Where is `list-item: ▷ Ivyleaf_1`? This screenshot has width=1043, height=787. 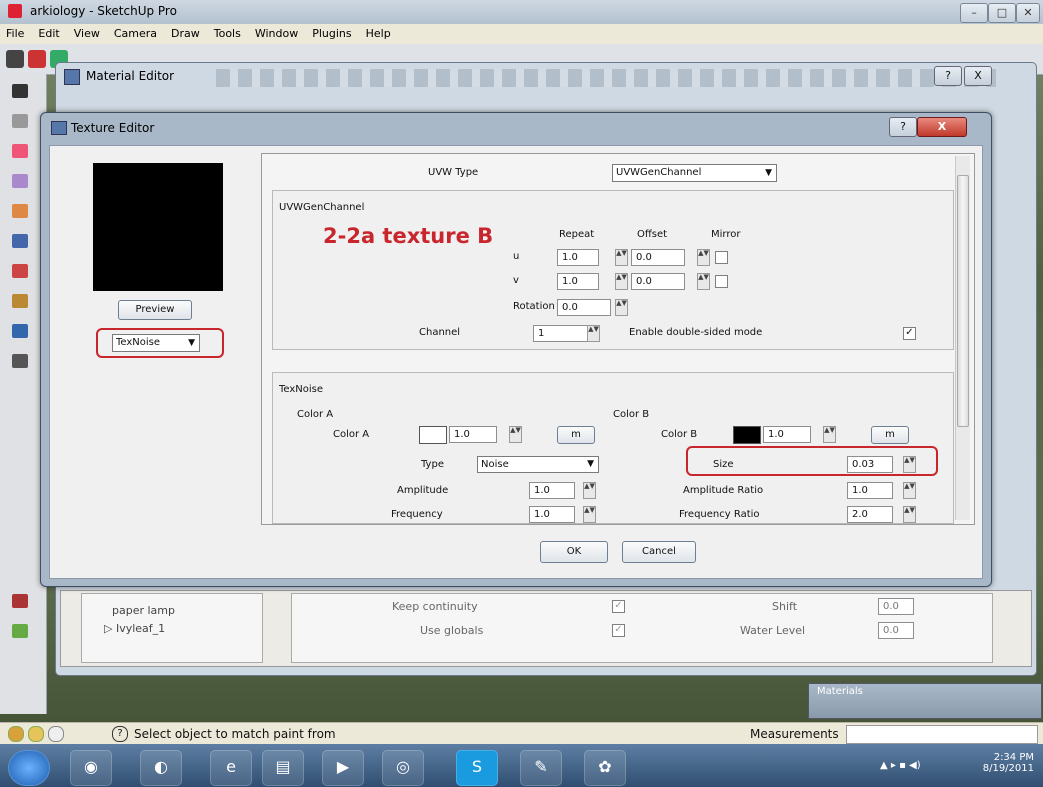 list-item: ▷ Ivyleaf_1 is located at coordinates (134, 628).